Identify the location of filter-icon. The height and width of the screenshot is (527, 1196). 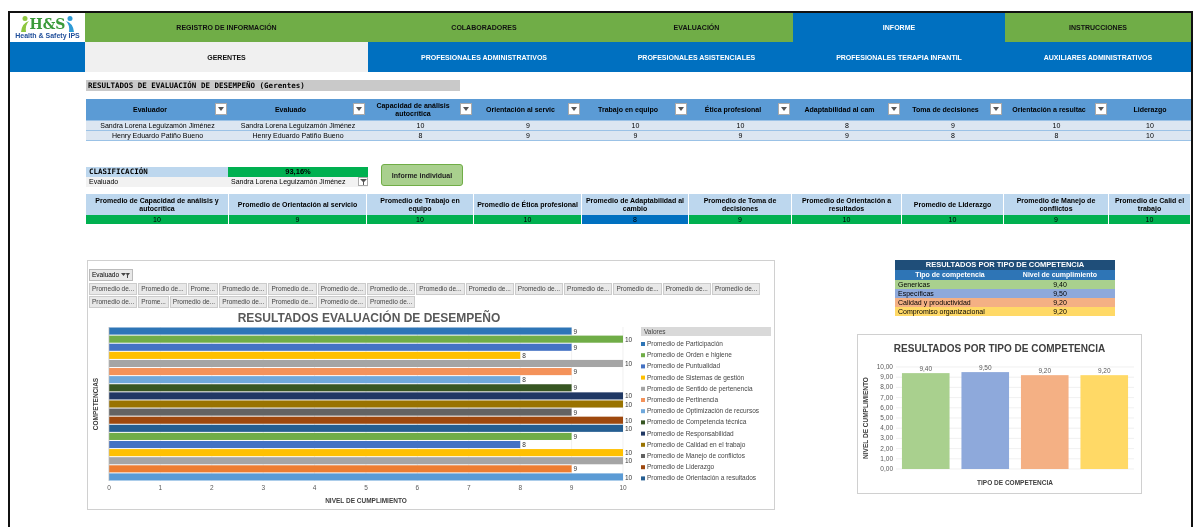
(126, 275).